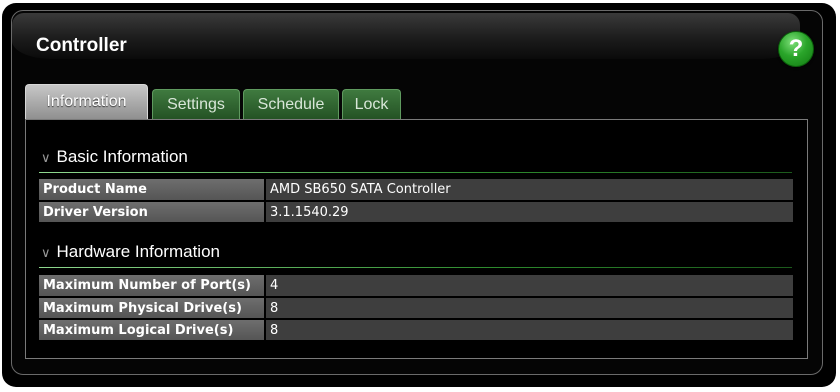 The height and width of the screenshot is (392, 840). What do you see at coordinates (529, 286) in the screenshot?
I see `row-value: 4` at bounding box center [529, 286].